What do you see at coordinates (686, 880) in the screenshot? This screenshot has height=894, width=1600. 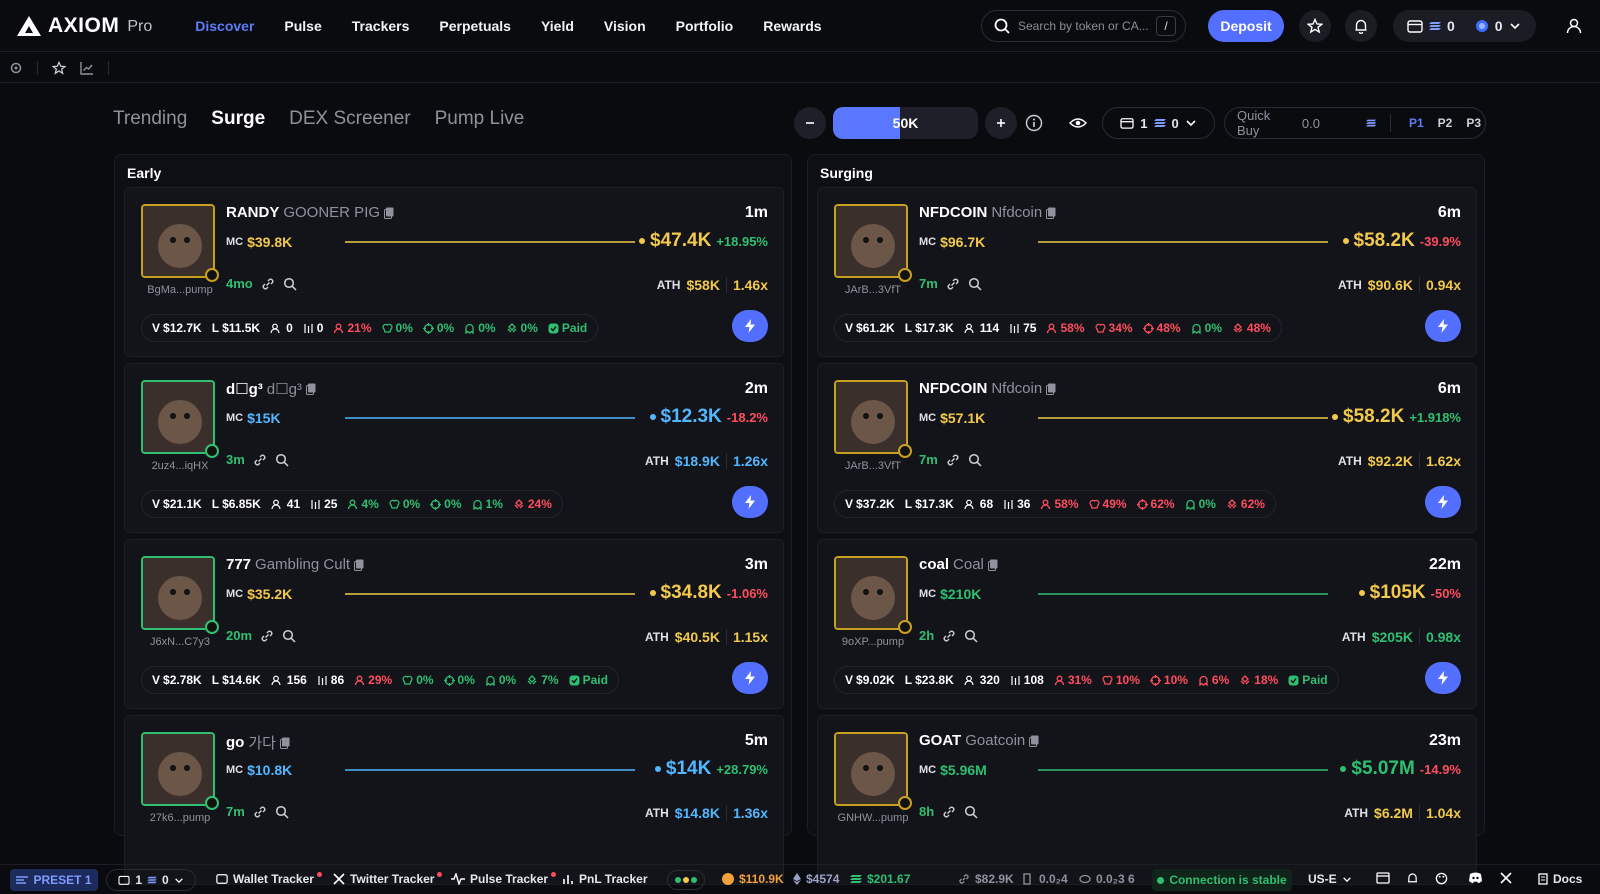 I see `chain-toggle` at bounding box center [686, 880].